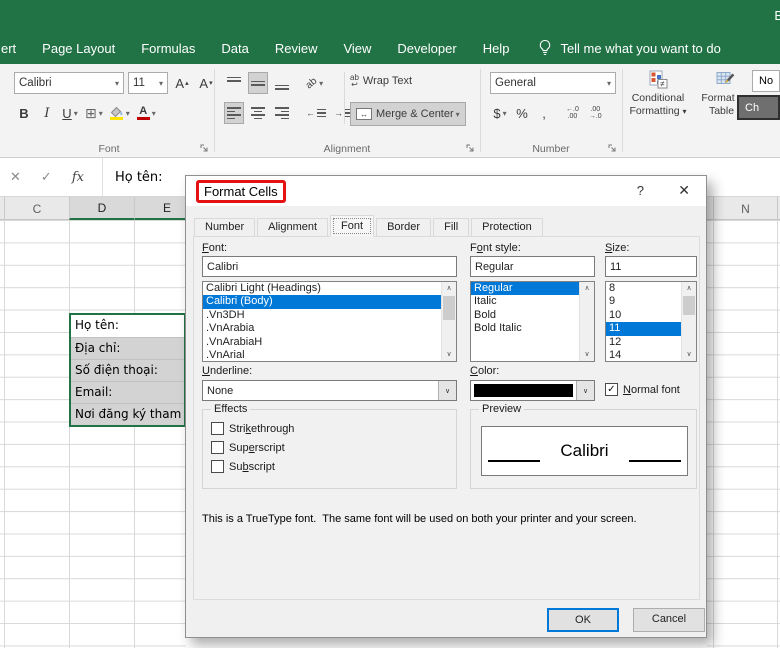  What do you see at coordinates (248, 447) in the screenshot?
I see `superscript-checkbox: Superscript` at bounding box center [248, 447].